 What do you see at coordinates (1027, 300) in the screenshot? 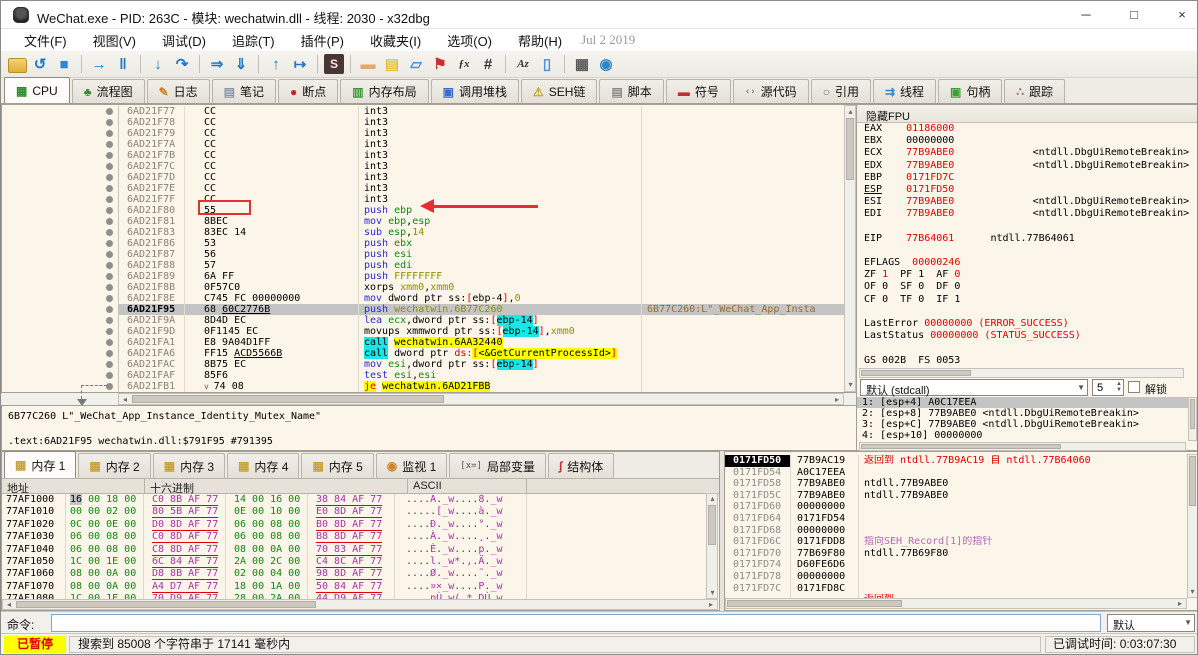
I see `register-line: CF 0 TF 0 IF 1` at bounding box center [1027, 300].